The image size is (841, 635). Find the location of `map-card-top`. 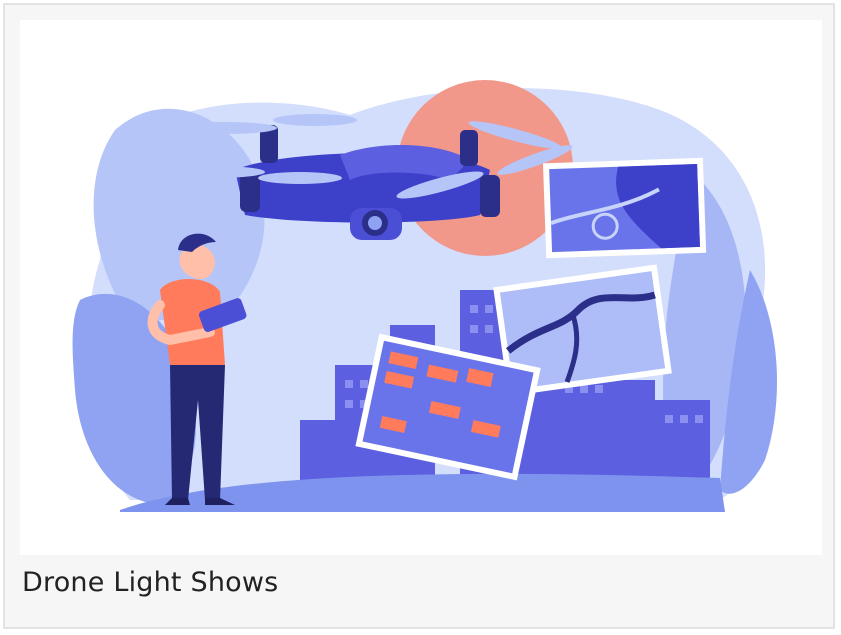

map-card-top is located at coordinates (624, 208).